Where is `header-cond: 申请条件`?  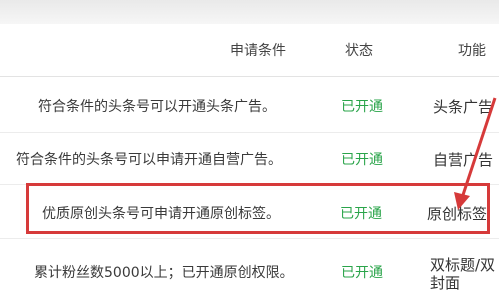
header-cond: 申请条件 is located at coordinates (258, 51).